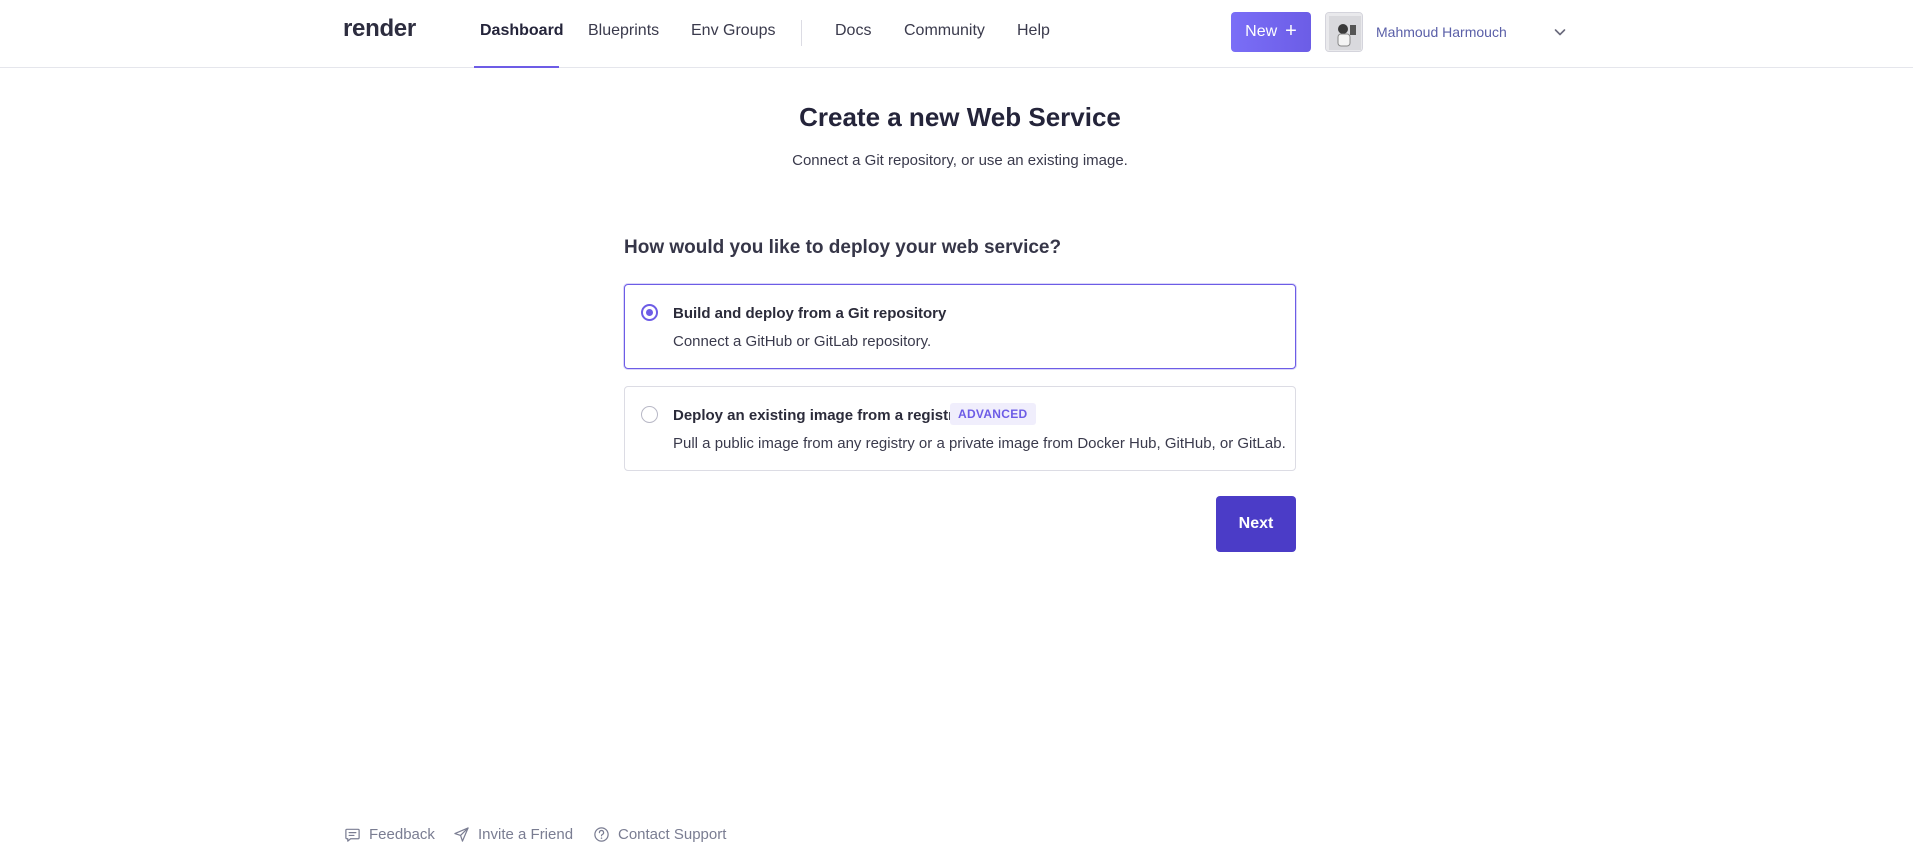  Describe the element at coordinates (623, 45) in the screenshot. I see `nav-blueprints: Blueprints` at that location.